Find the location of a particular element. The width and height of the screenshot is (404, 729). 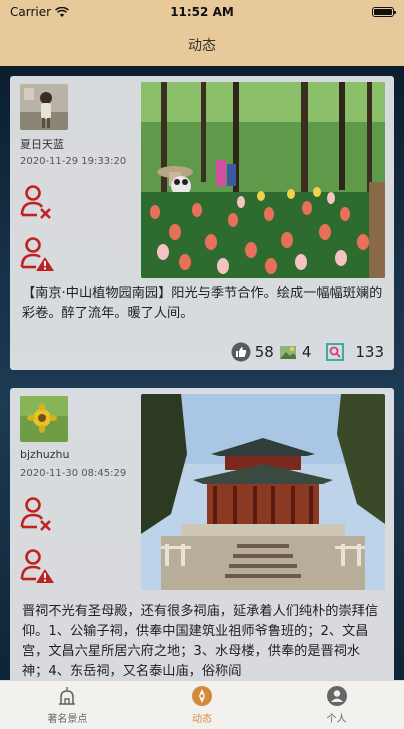

tab-moments: 动态 is located at coordinates (202, 705).